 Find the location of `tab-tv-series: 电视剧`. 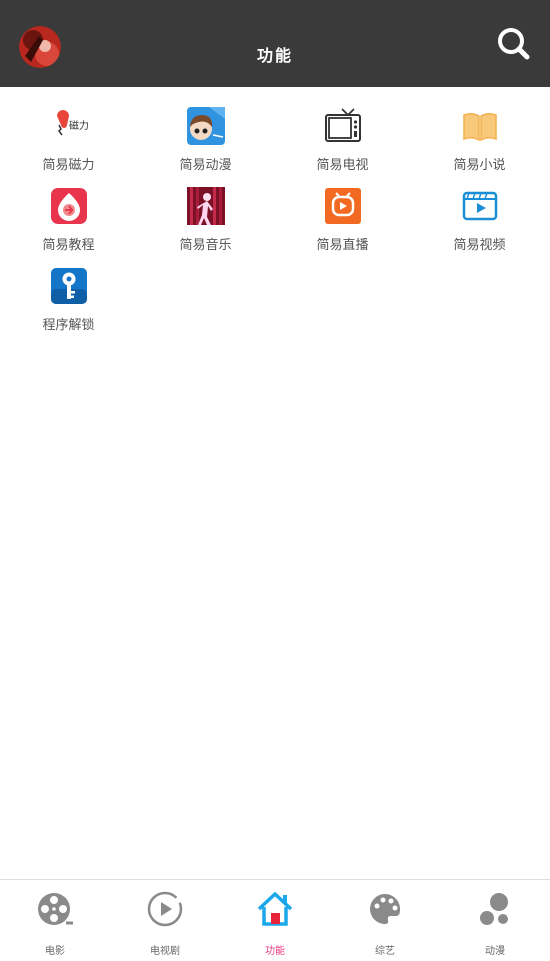

tab-tv-series: 电视剧 is located at coordinates (165, 920).